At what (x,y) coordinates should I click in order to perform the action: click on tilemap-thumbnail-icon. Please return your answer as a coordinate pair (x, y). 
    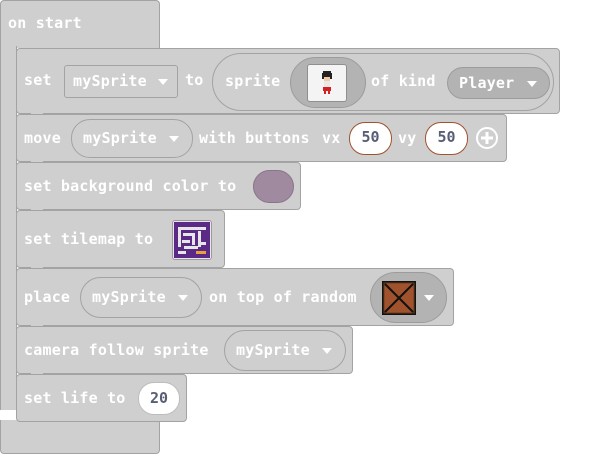
    Looking at the image, I should click on (192, 240).